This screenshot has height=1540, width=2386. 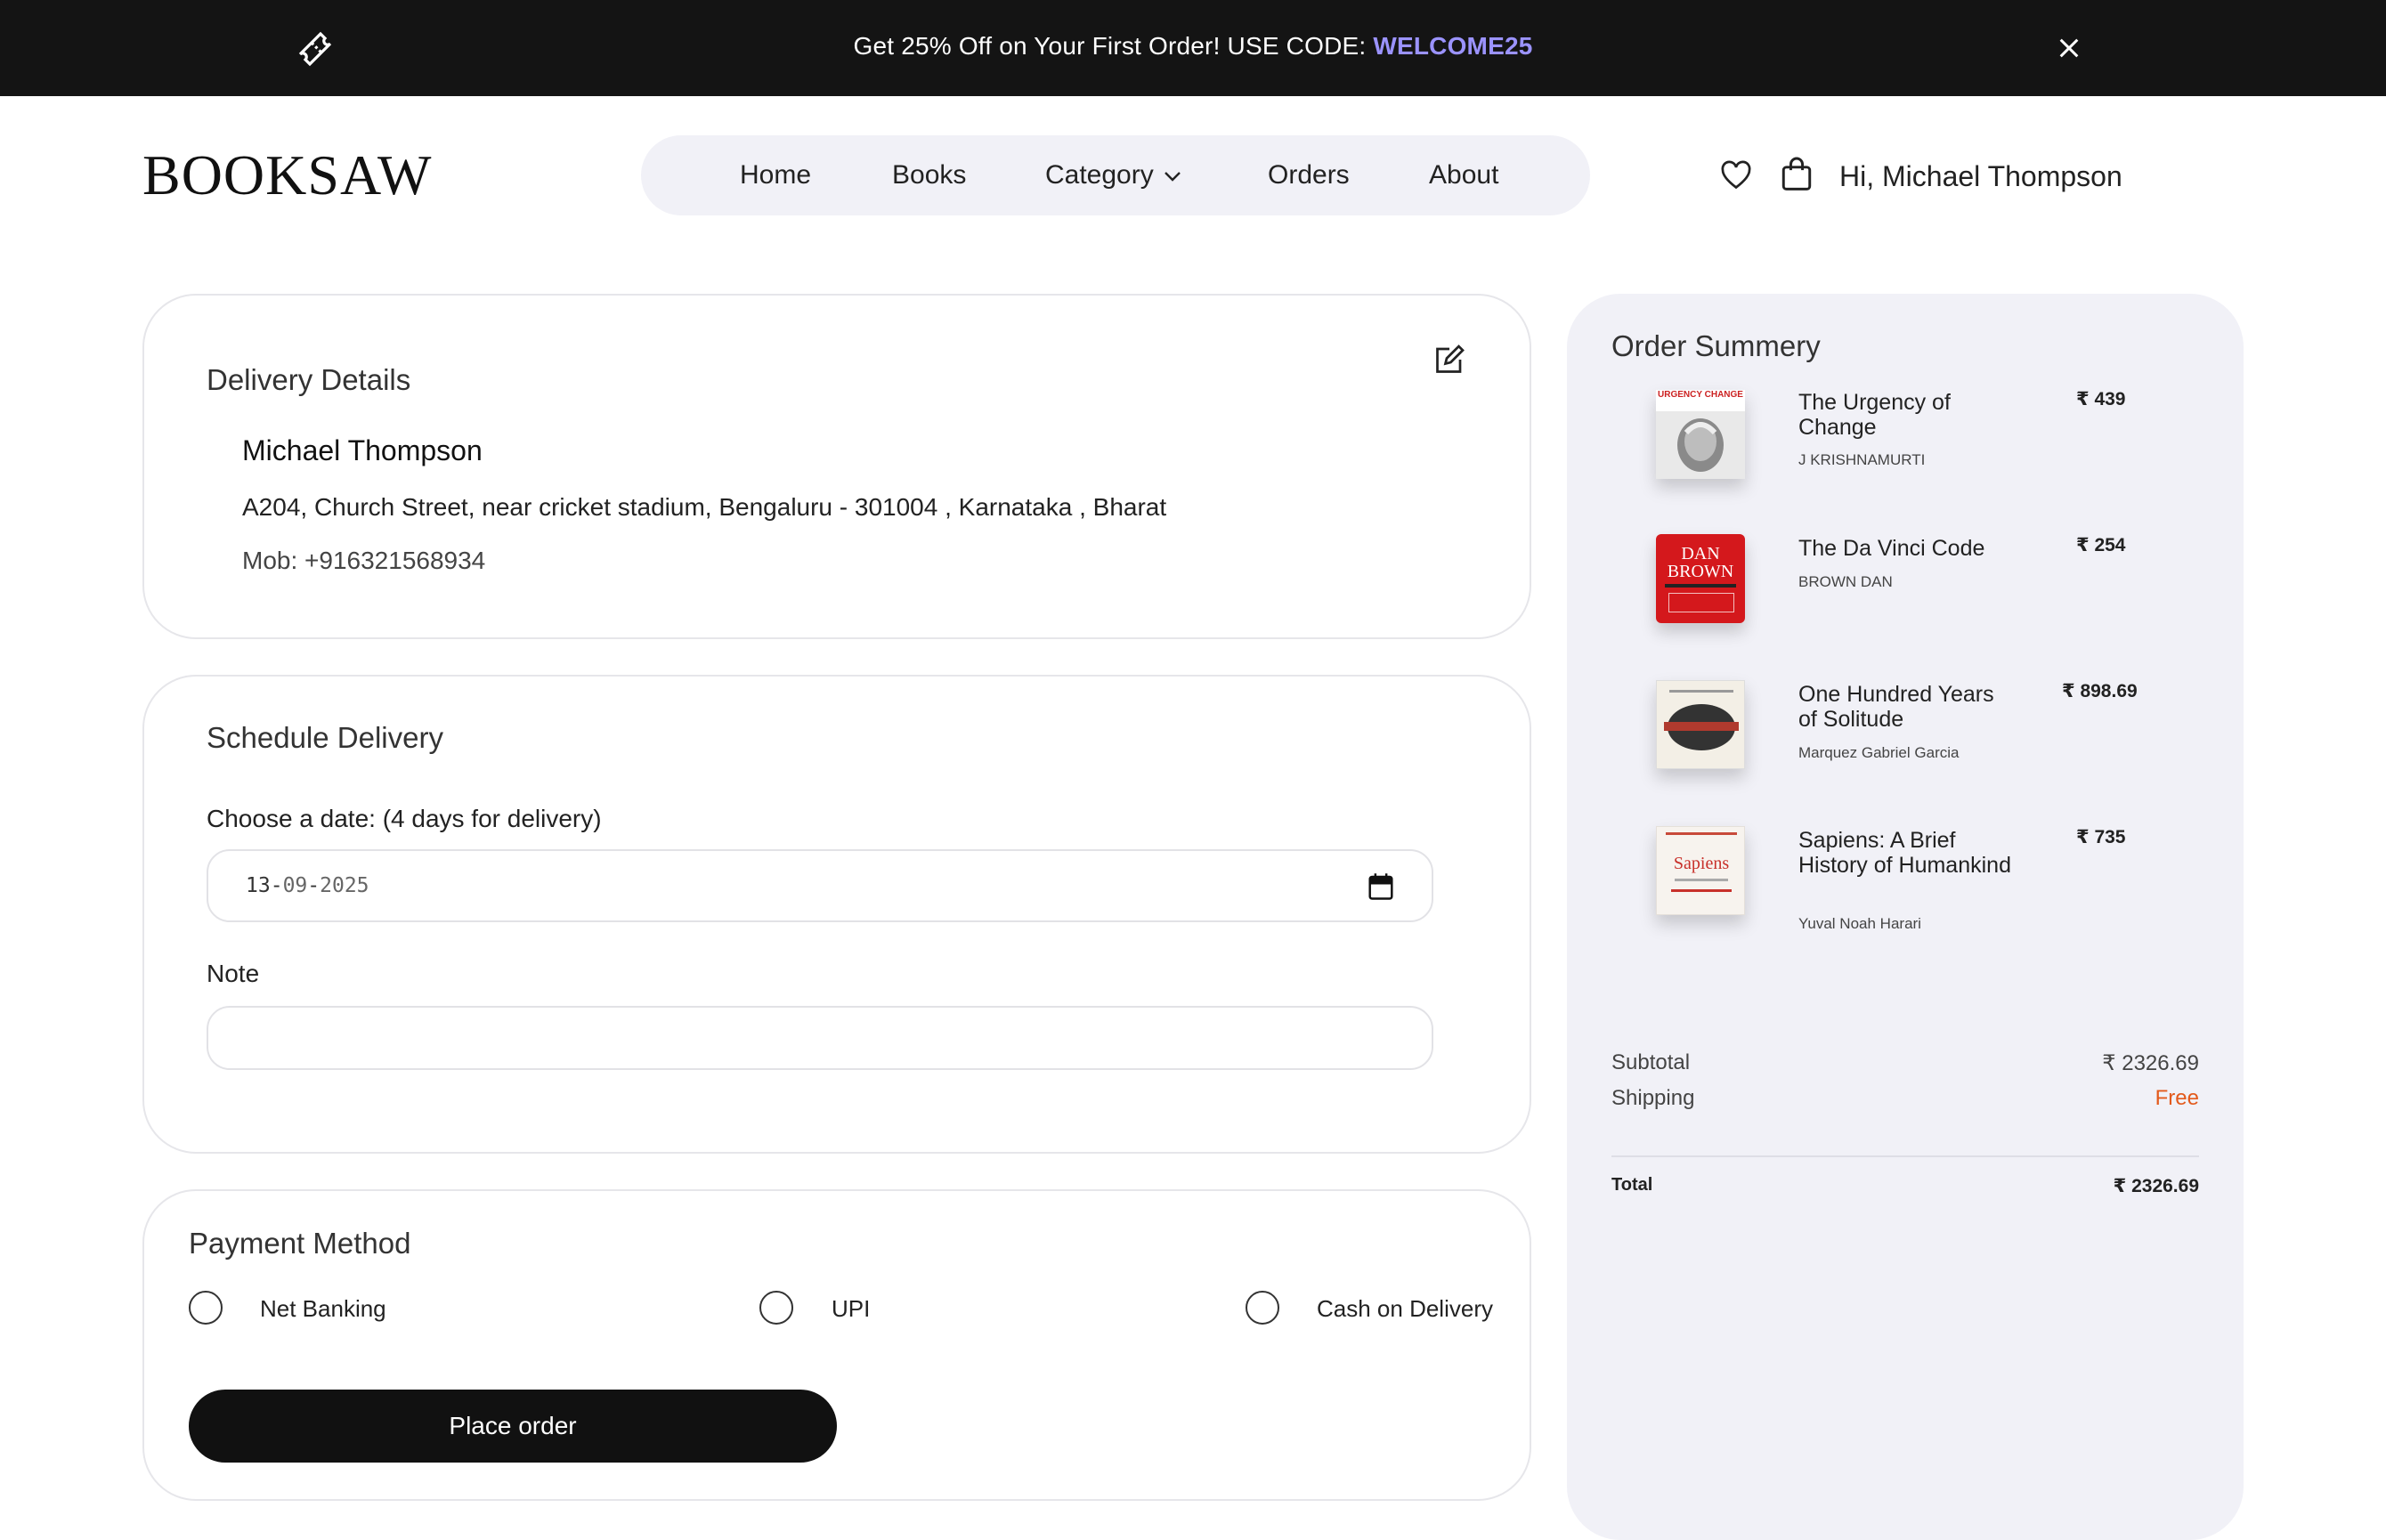 I want to click on recipient-name: Michael Thompson, so click(x=362, y=450).